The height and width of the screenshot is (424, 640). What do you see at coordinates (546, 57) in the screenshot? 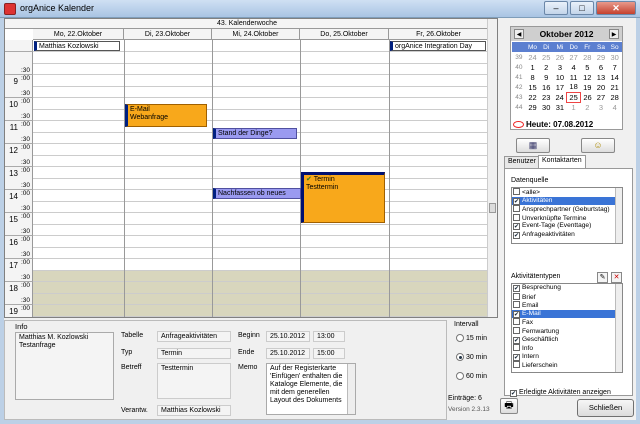
I see `day-cell: 25` at bounding box center [546, 57].